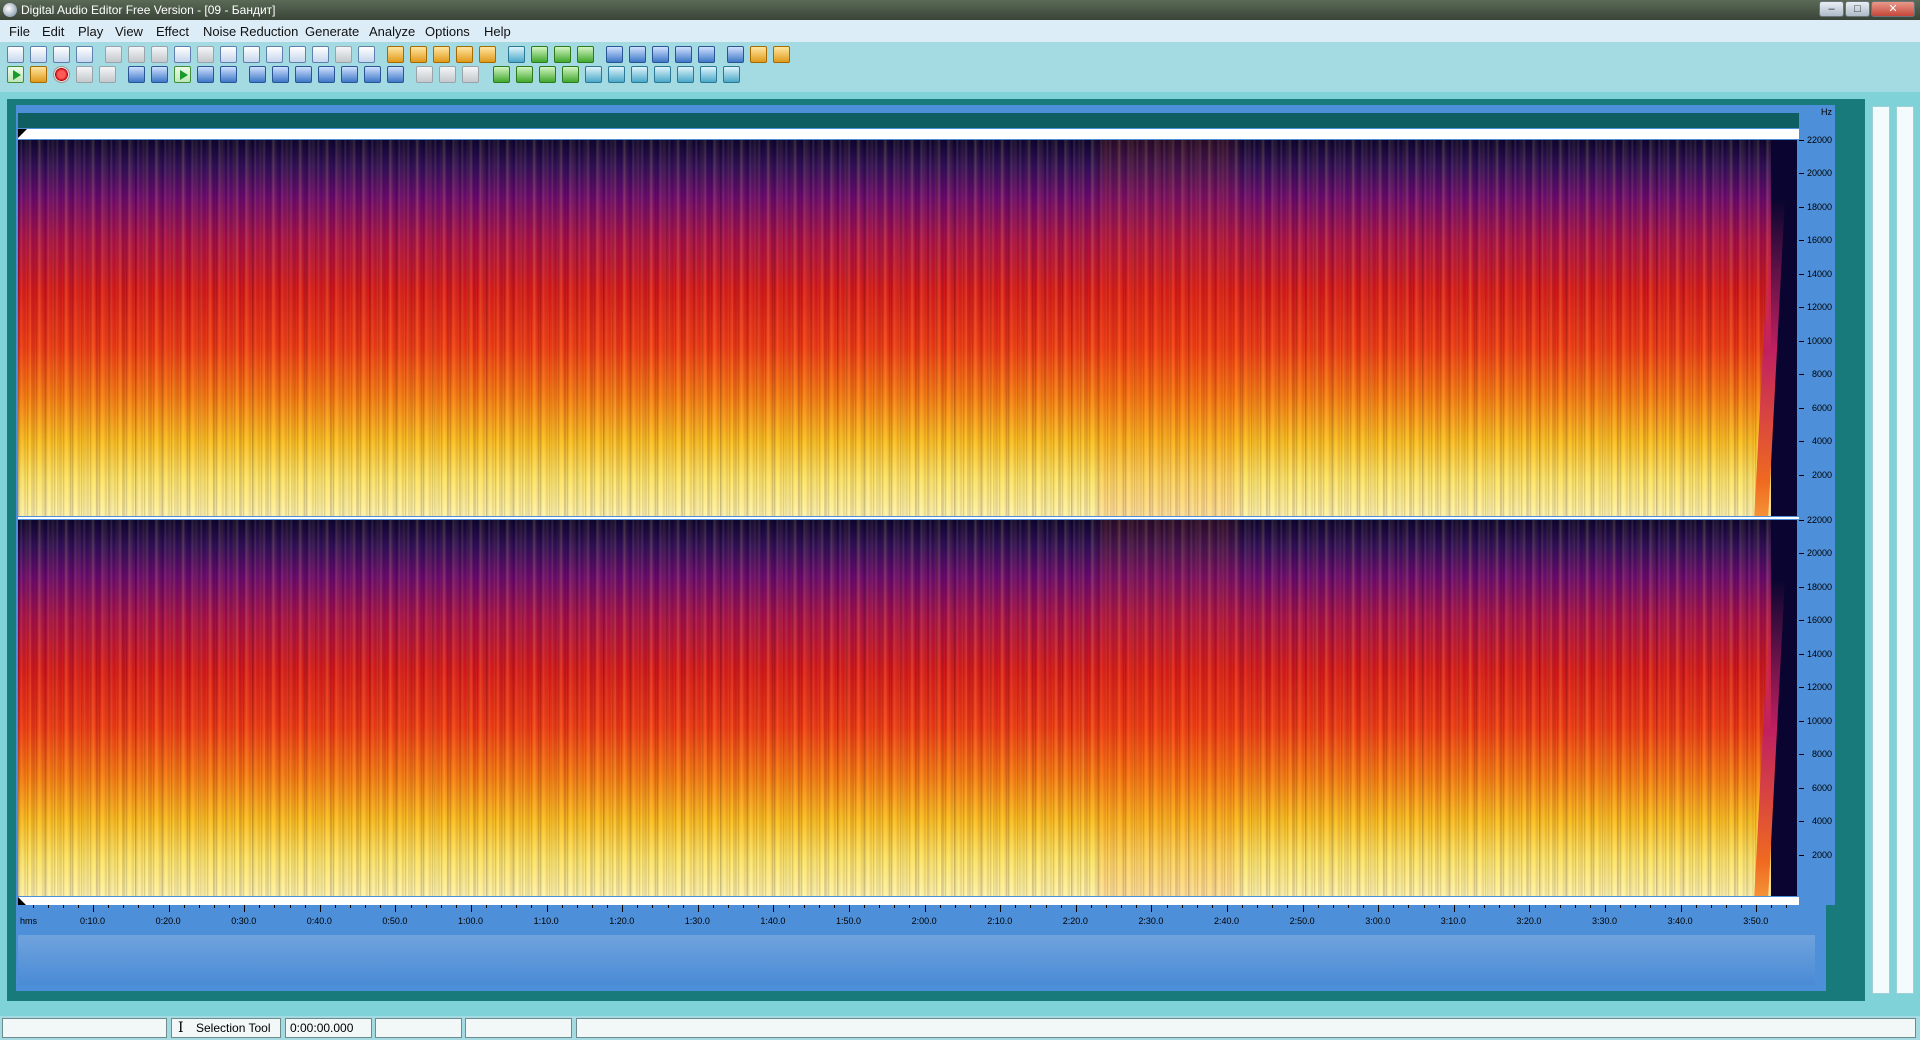  Describe the element at coordinates (205, 54) in the screenshot. I see `cut-icon` at that location.